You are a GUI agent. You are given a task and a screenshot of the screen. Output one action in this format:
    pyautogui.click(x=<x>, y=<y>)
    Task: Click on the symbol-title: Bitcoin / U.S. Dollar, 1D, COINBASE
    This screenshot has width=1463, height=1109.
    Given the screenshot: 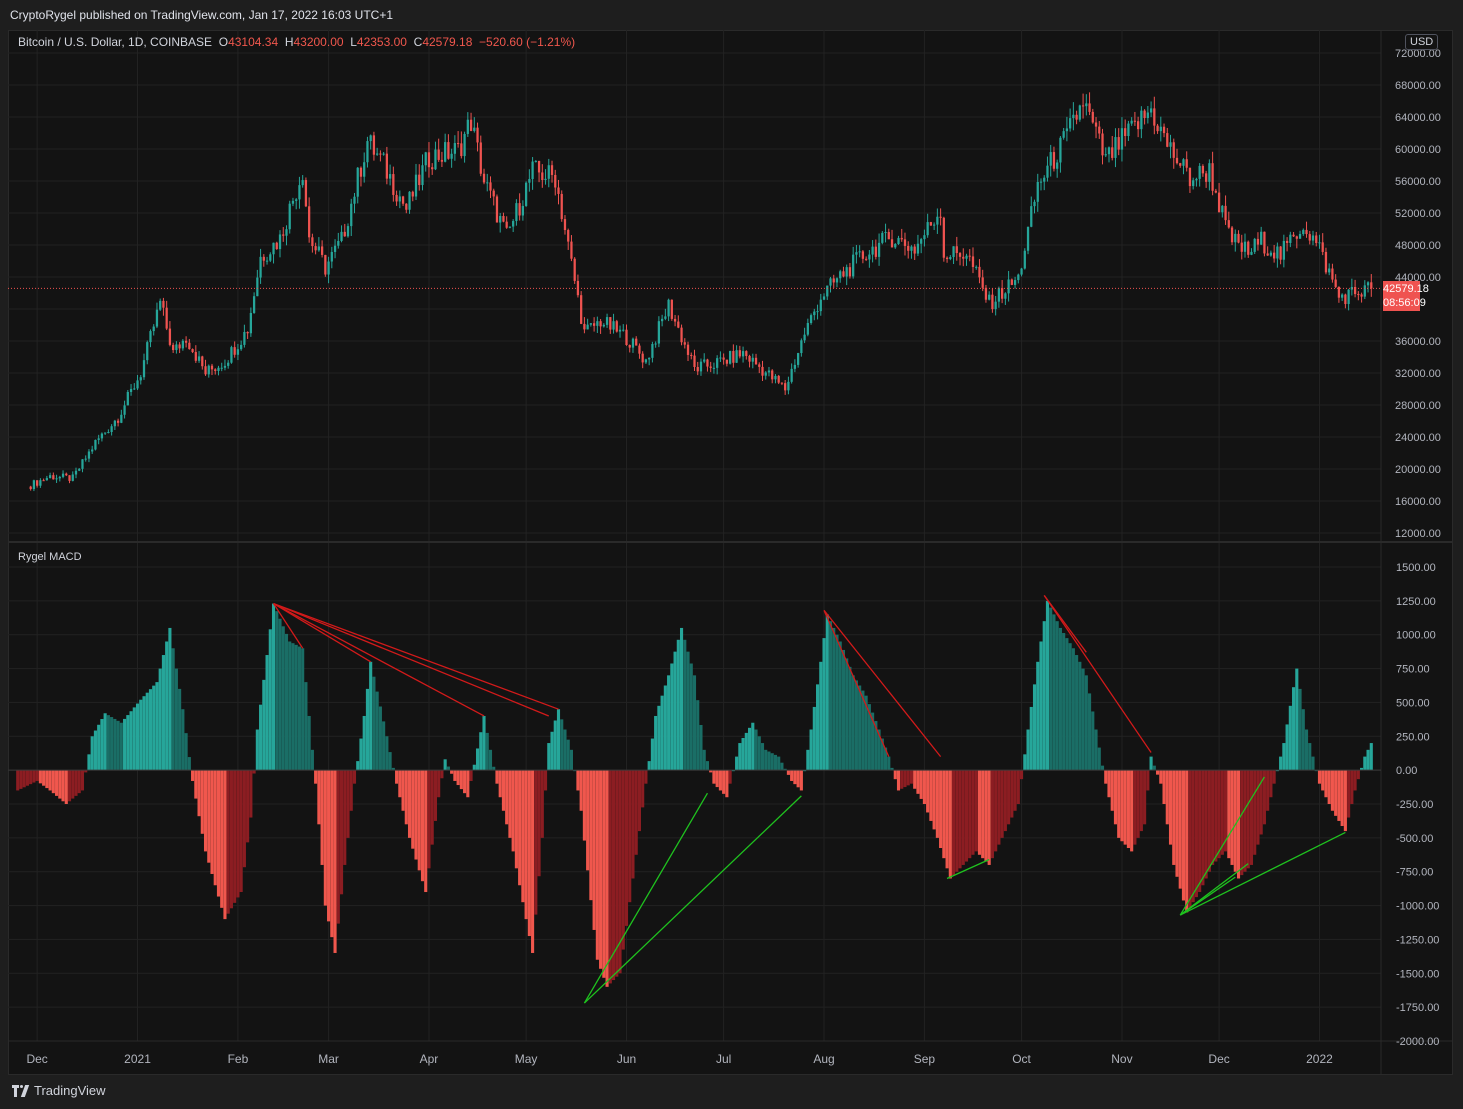 What is the action you would take?
    pyautogui.click(x=115, y=42)
    